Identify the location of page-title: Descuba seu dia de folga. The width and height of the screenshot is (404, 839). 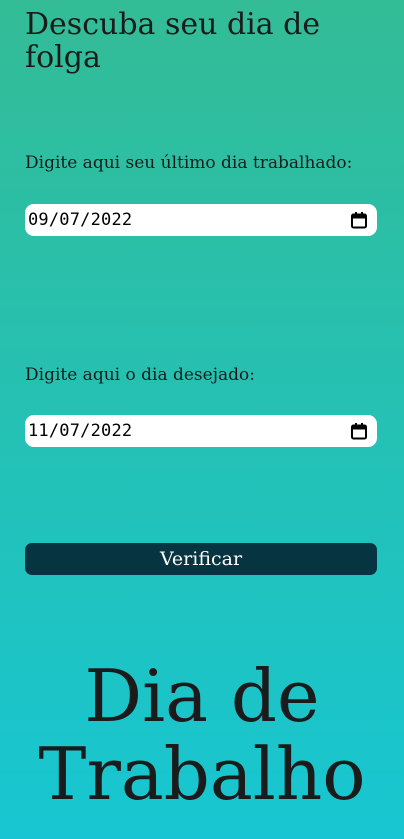
(173, 41).